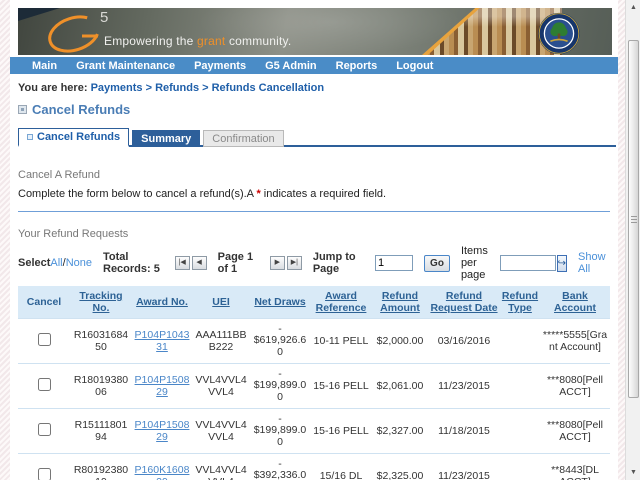 This screenshot has height=480, width=640. I want to click on select-all-none: SelectAll/None, so click(55, 263).